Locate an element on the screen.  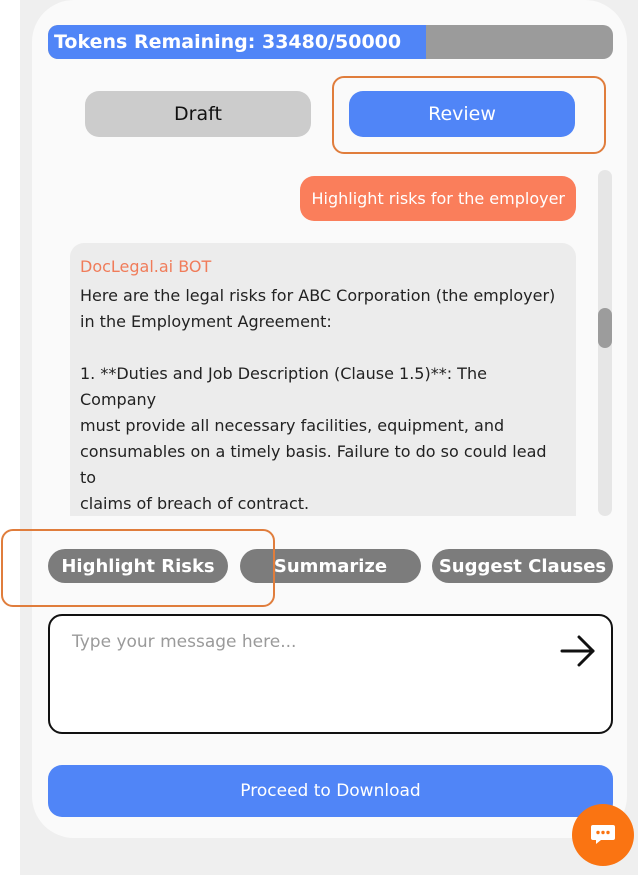
summarize-button: Summarize is located at coordinates (330, 566).